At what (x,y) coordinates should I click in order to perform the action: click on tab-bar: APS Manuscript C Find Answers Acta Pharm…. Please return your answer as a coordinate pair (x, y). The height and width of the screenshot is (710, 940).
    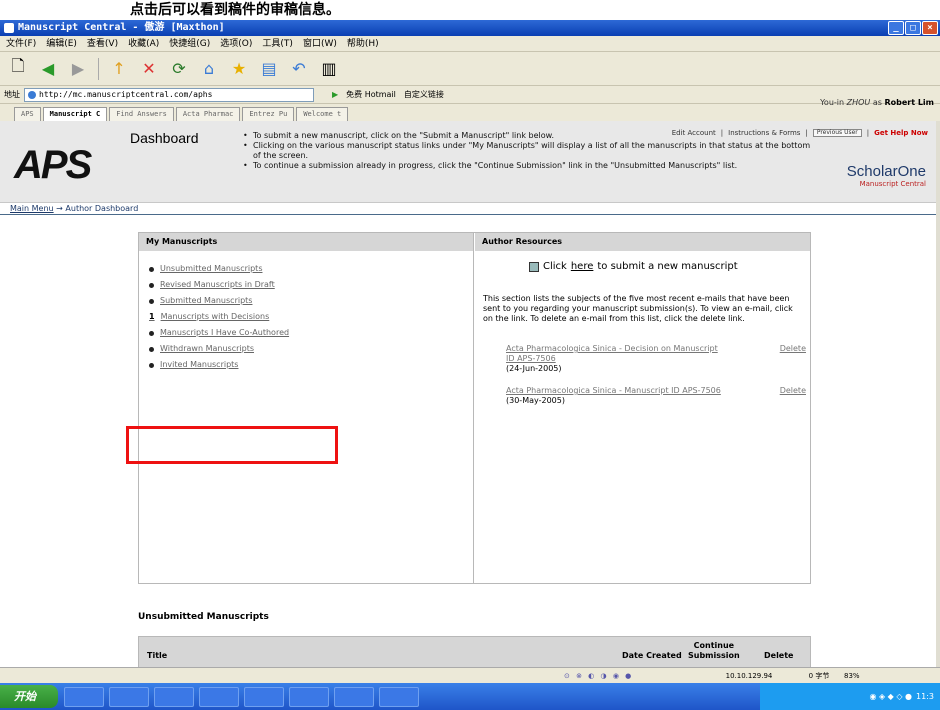
    Looking at the image, I should click on (470, 113).